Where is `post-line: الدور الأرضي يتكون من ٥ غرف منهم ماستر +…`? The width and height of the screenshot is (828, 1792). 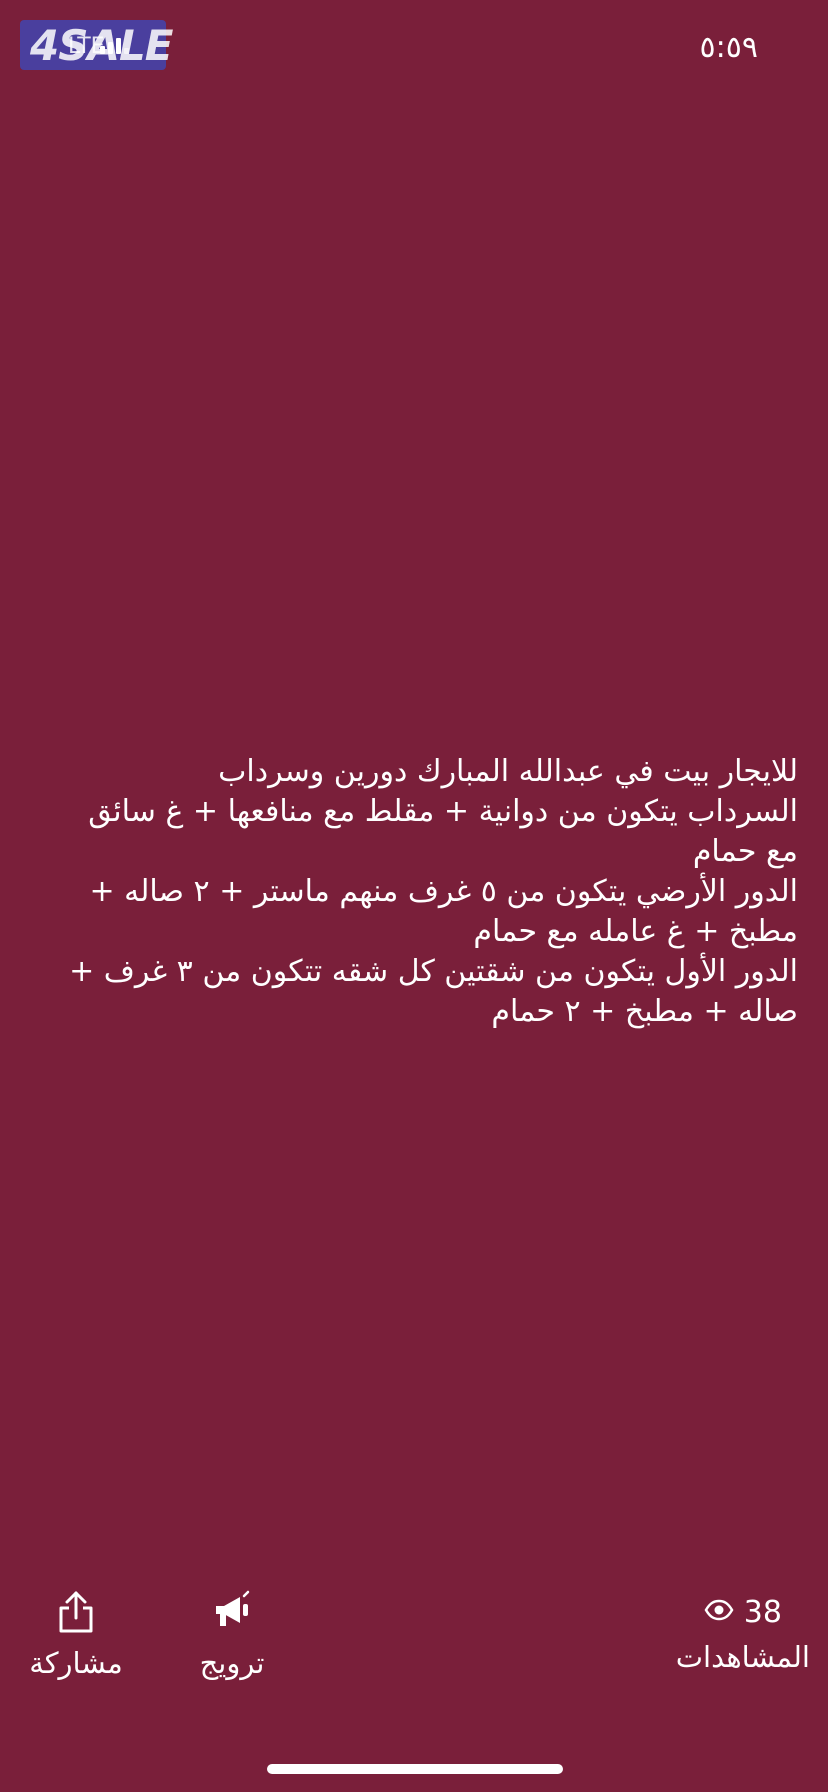
post-line: الدور الأرضي يتكون من ٥ غرف منهم ماستر +… is located at coordinates (443, 891).